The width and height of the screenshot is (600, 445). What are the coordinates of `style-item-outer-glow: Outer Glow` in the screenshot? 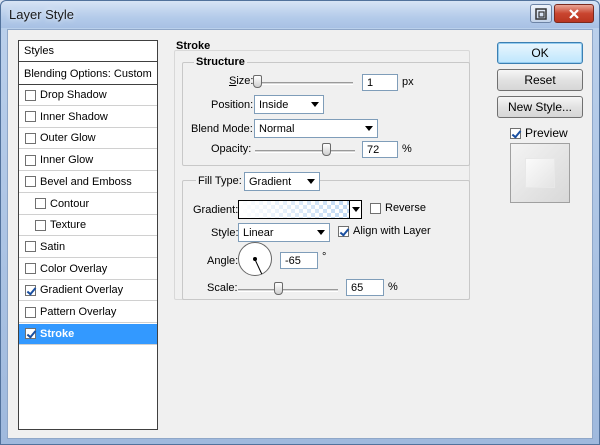 It's located at (88, 139).